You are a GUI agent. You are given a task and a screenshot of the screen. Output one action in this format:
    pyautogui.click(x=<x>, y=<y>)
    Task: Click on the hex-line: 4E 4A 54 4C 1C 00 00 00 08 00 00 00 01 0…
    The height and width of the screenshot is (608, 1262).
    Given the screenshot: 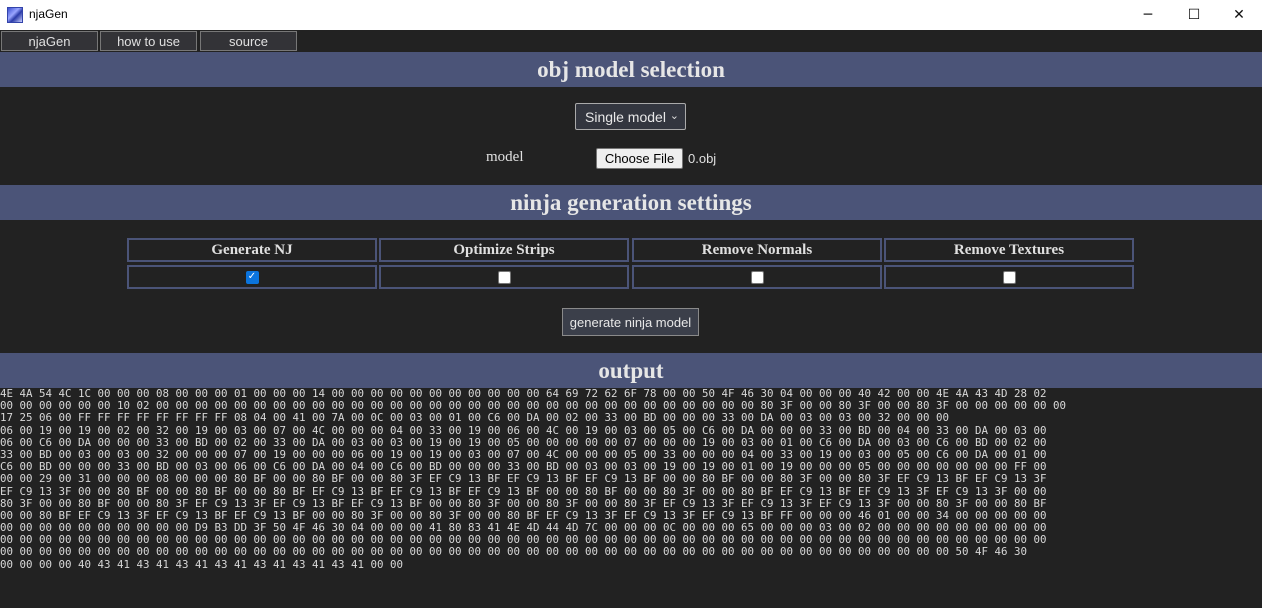 What is the action you would take?
    pyautogui.click(x=523, y=394)
    